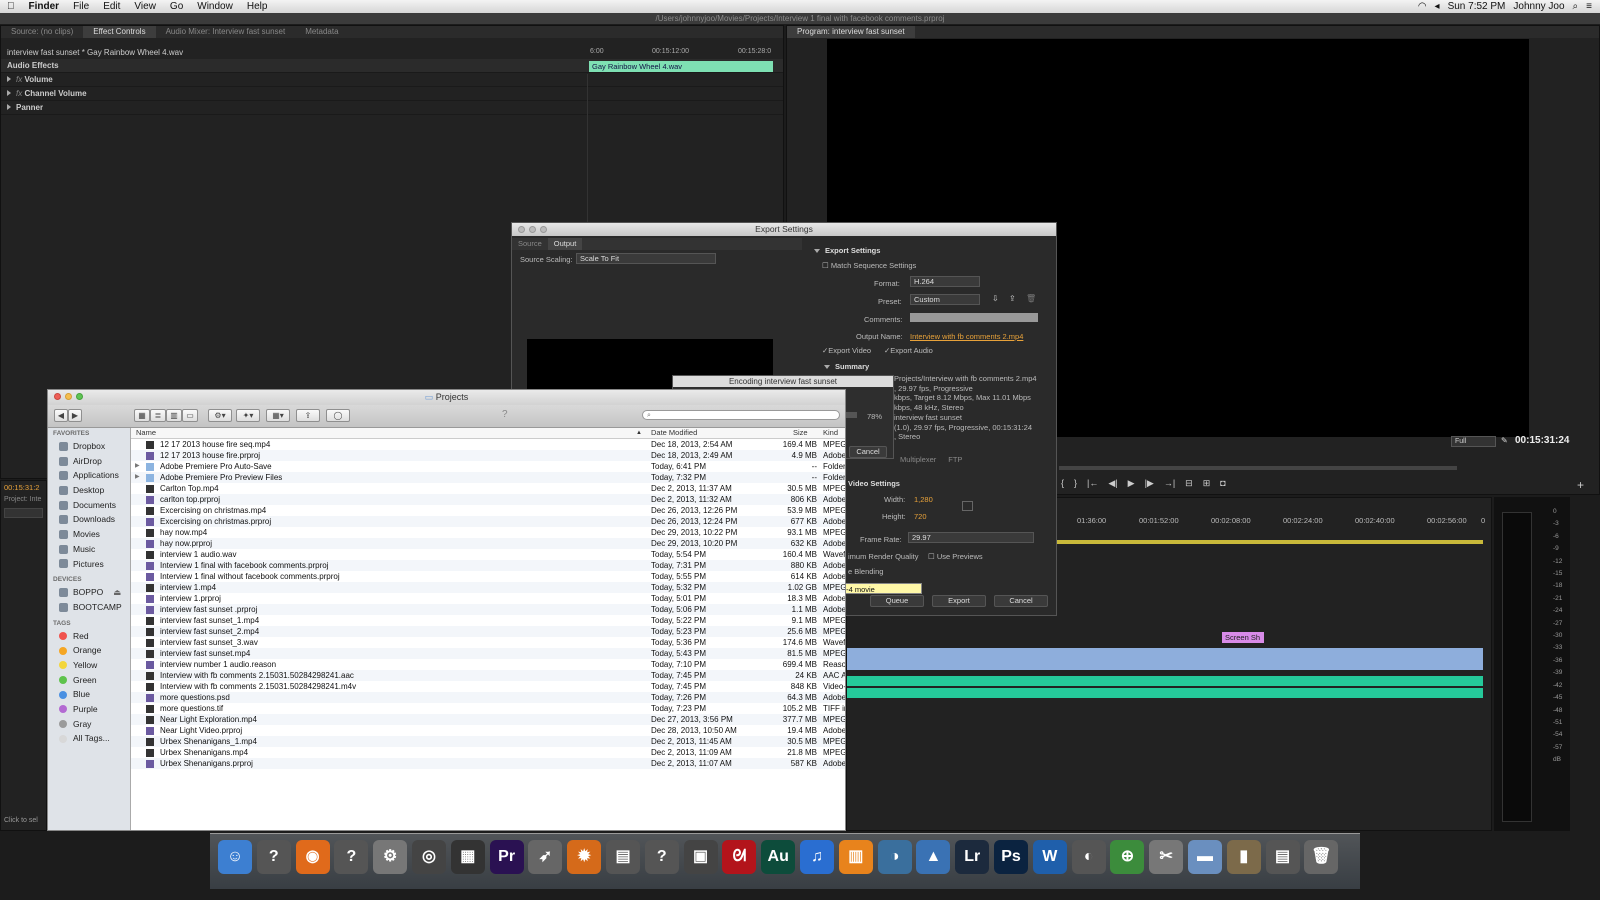 The image size is (1600, 900). Describe the element at coordinates (89, 461) in the screenshot. I see `sidebar-item-airdrop: AirDrop` at that location.